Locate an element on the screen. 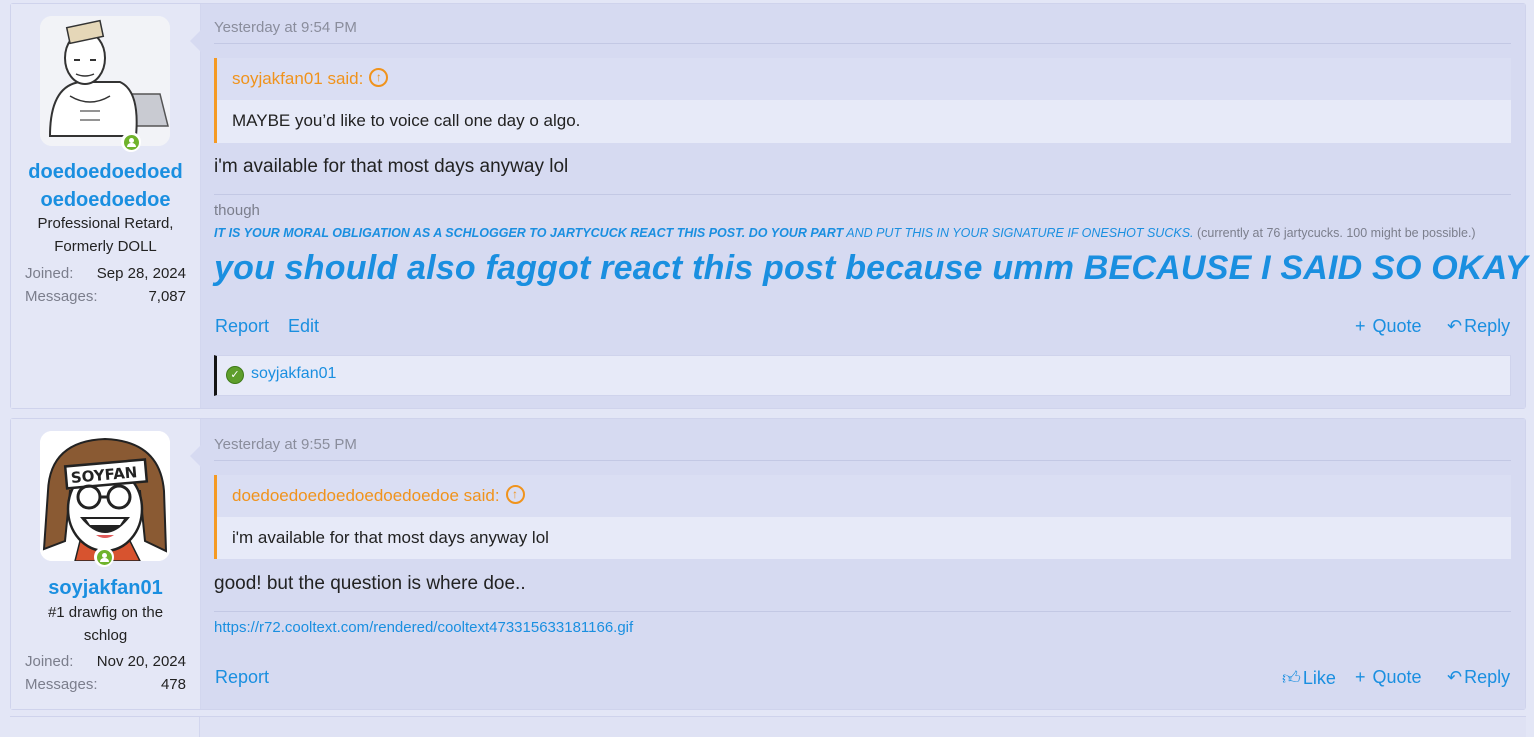  post-1-avatar is located at coordinates (105, 81).